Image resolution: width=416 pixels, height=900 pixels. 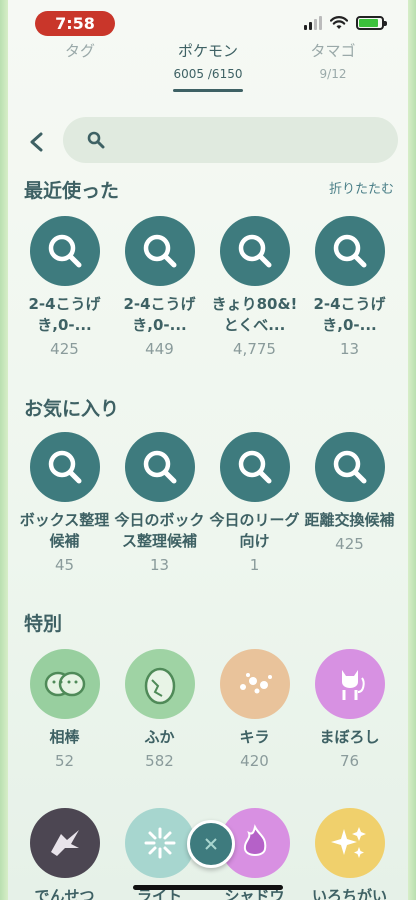 I want to click on battery-icon, so click(x=371, y=23).